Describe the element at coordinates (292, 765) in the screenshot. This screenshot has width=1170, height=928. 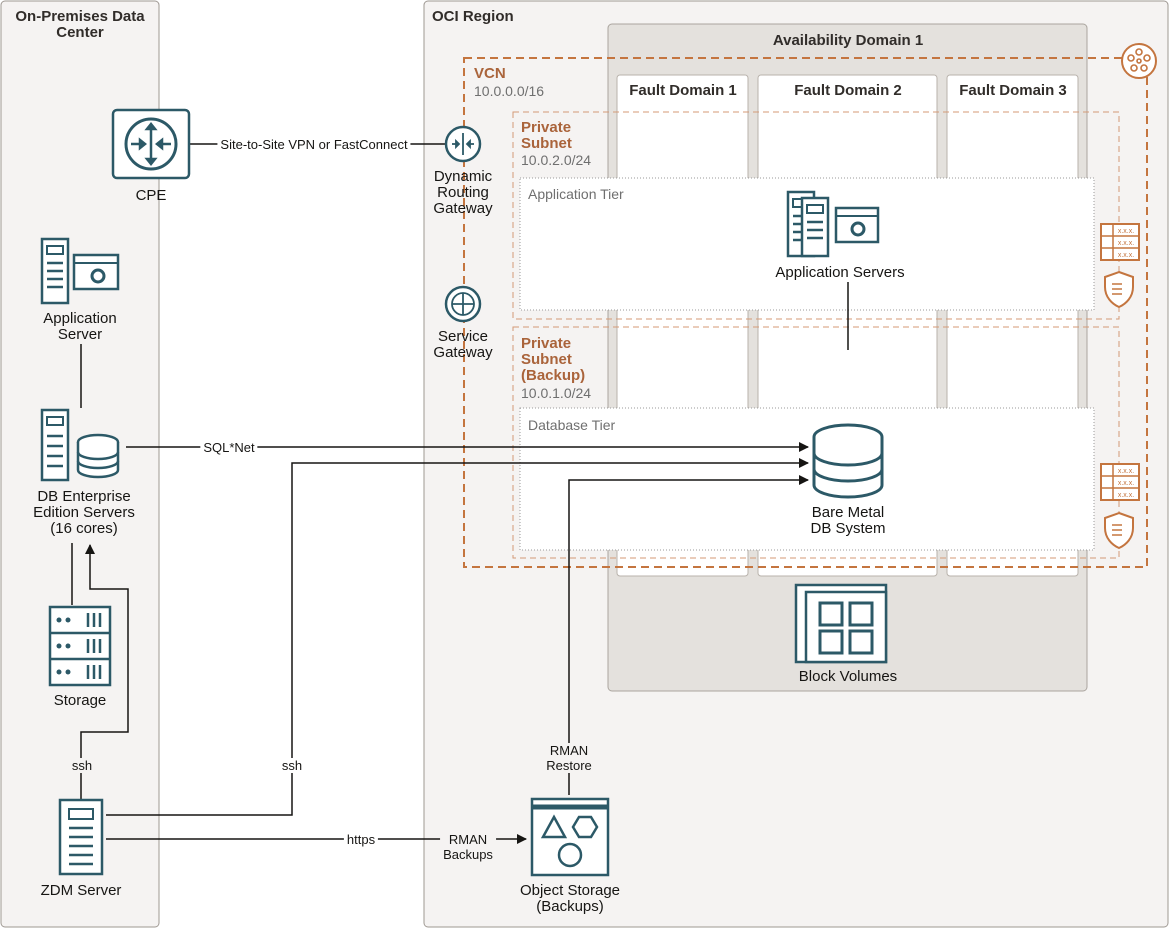
I see `ssh-oci-label: ssh` at that location.